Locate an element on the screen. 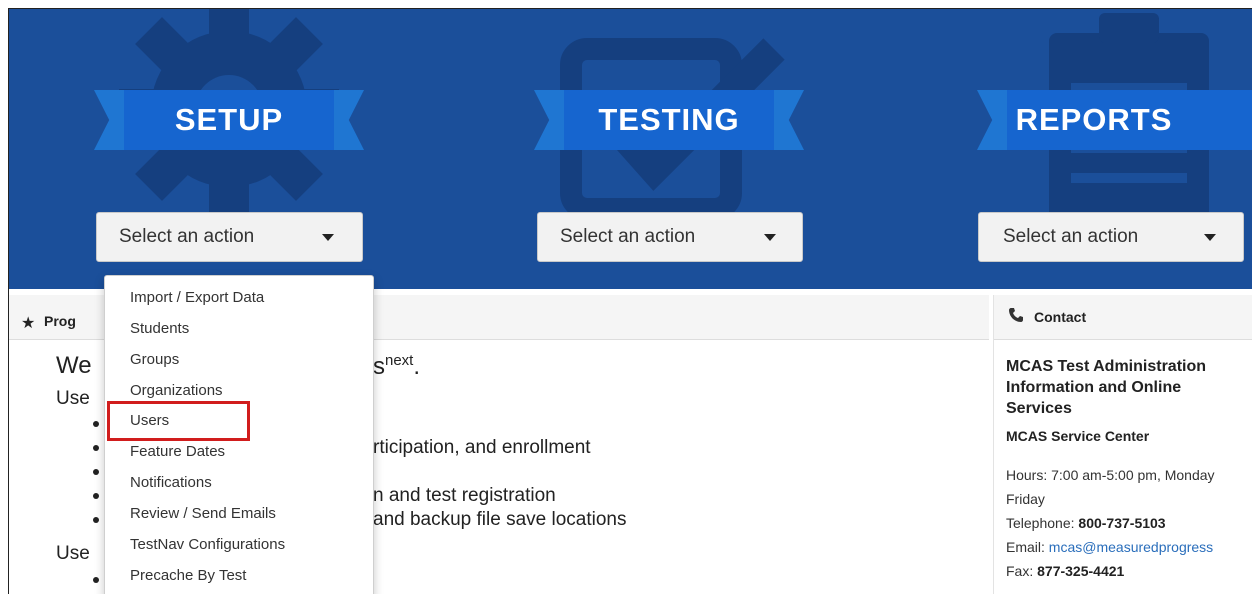 The image size is (1252, 594). menu-item-students: Students is located at coordinates (159, 328).